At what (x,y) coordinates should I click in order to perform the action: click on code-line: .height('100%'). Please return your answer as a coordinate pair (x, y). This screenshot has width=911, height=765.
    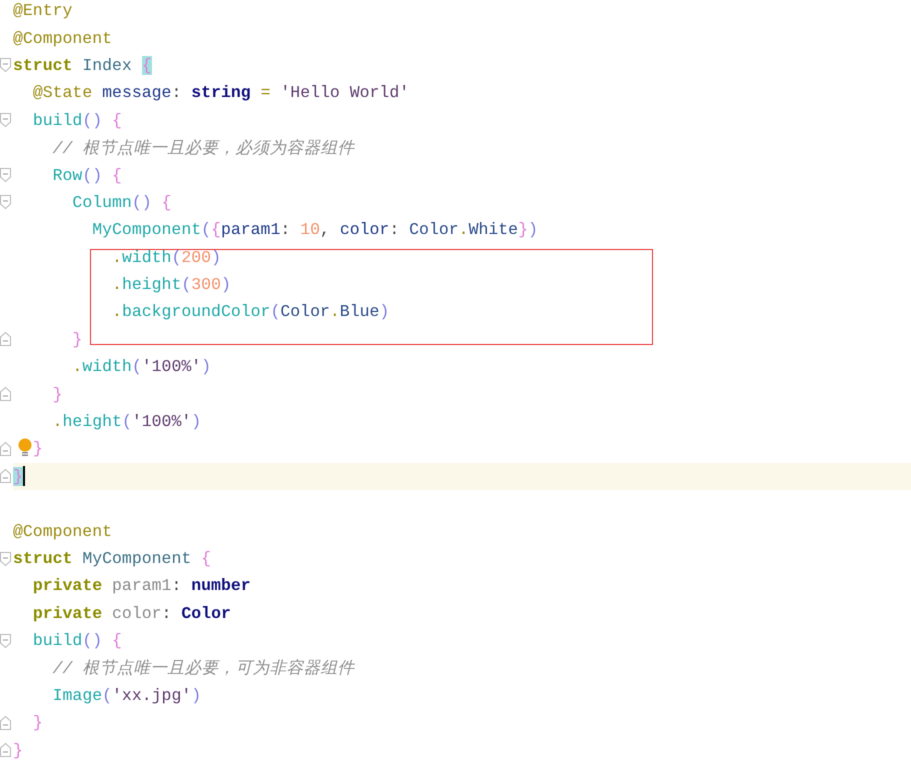
    Looking at the image, I should click on (127, 422).